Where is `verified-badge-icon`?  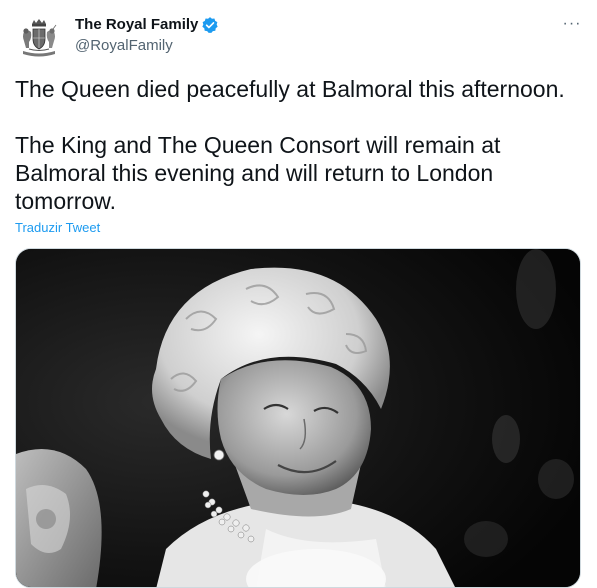
verified-badge-icon is located at coordinates (210, 25).